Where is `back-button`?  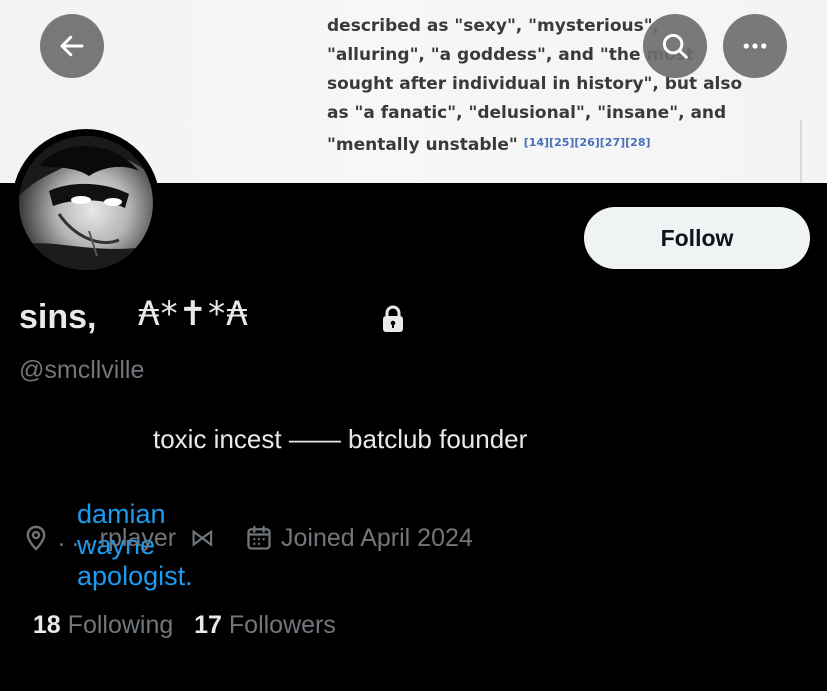 back-button is located at coordinates (72, 46).